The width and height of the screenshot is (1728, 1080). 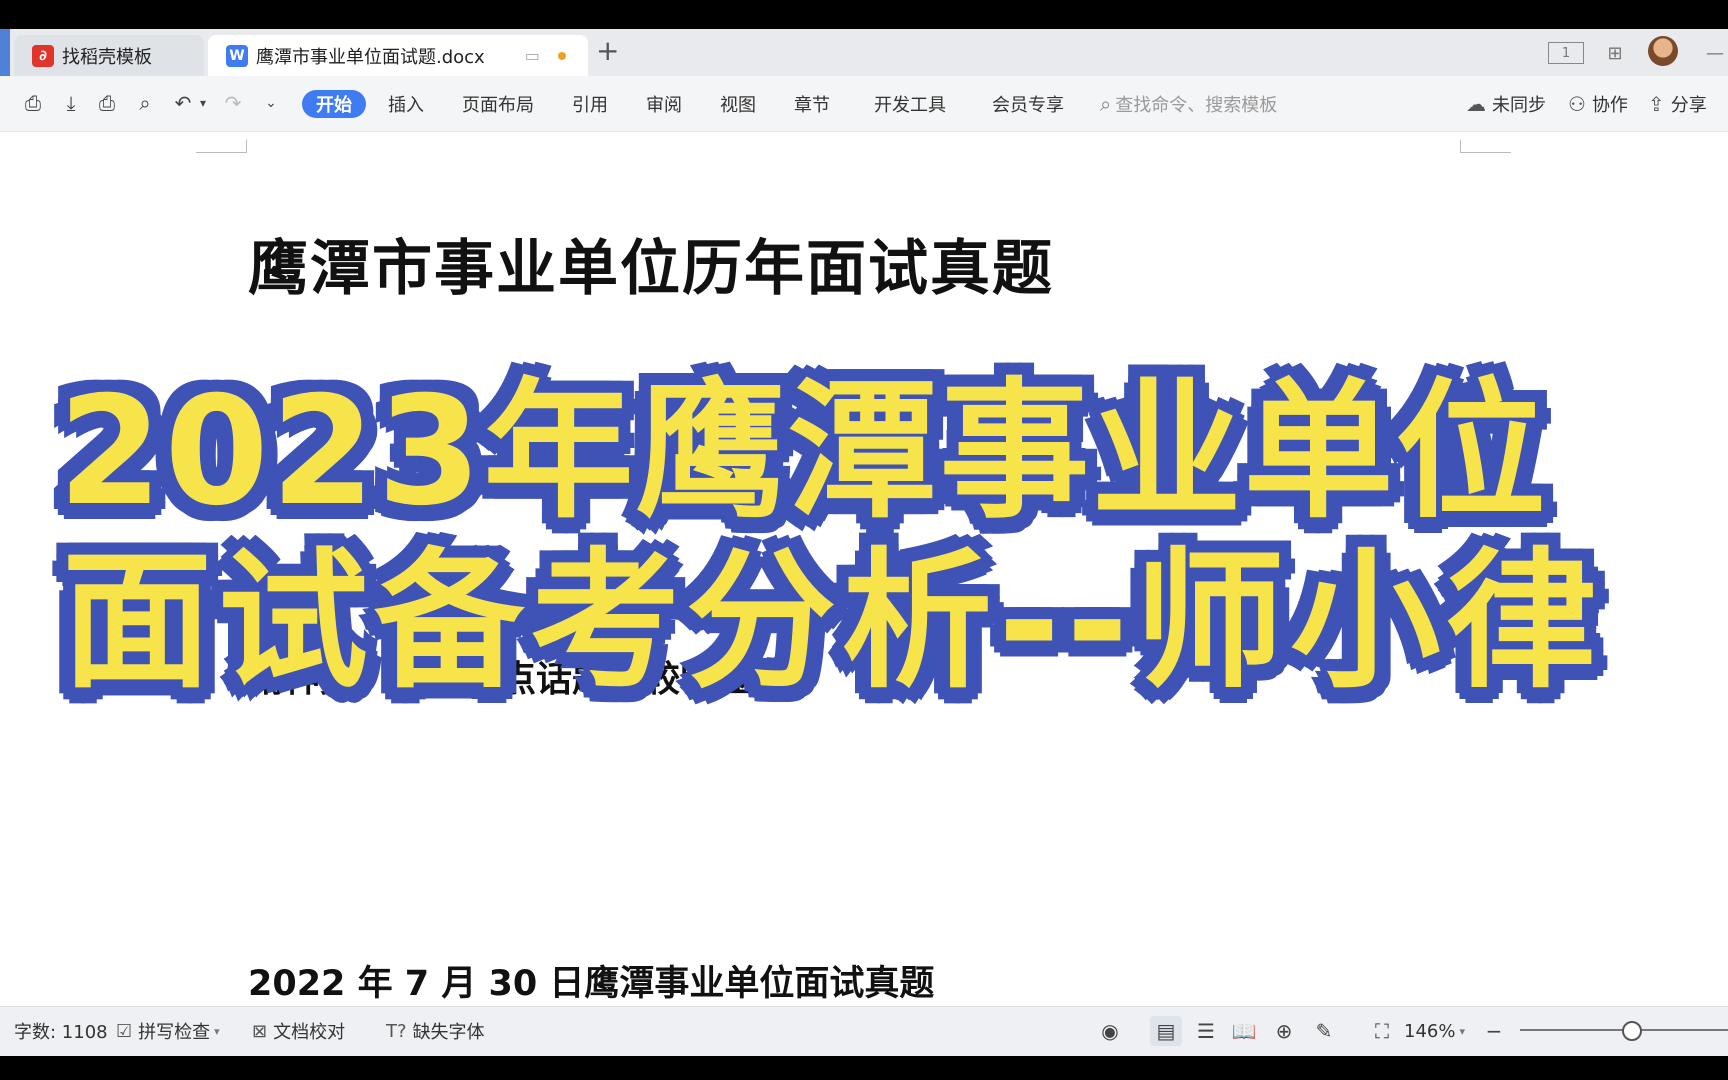 I want to click on top-black-bar, so click(x=864, y=14).